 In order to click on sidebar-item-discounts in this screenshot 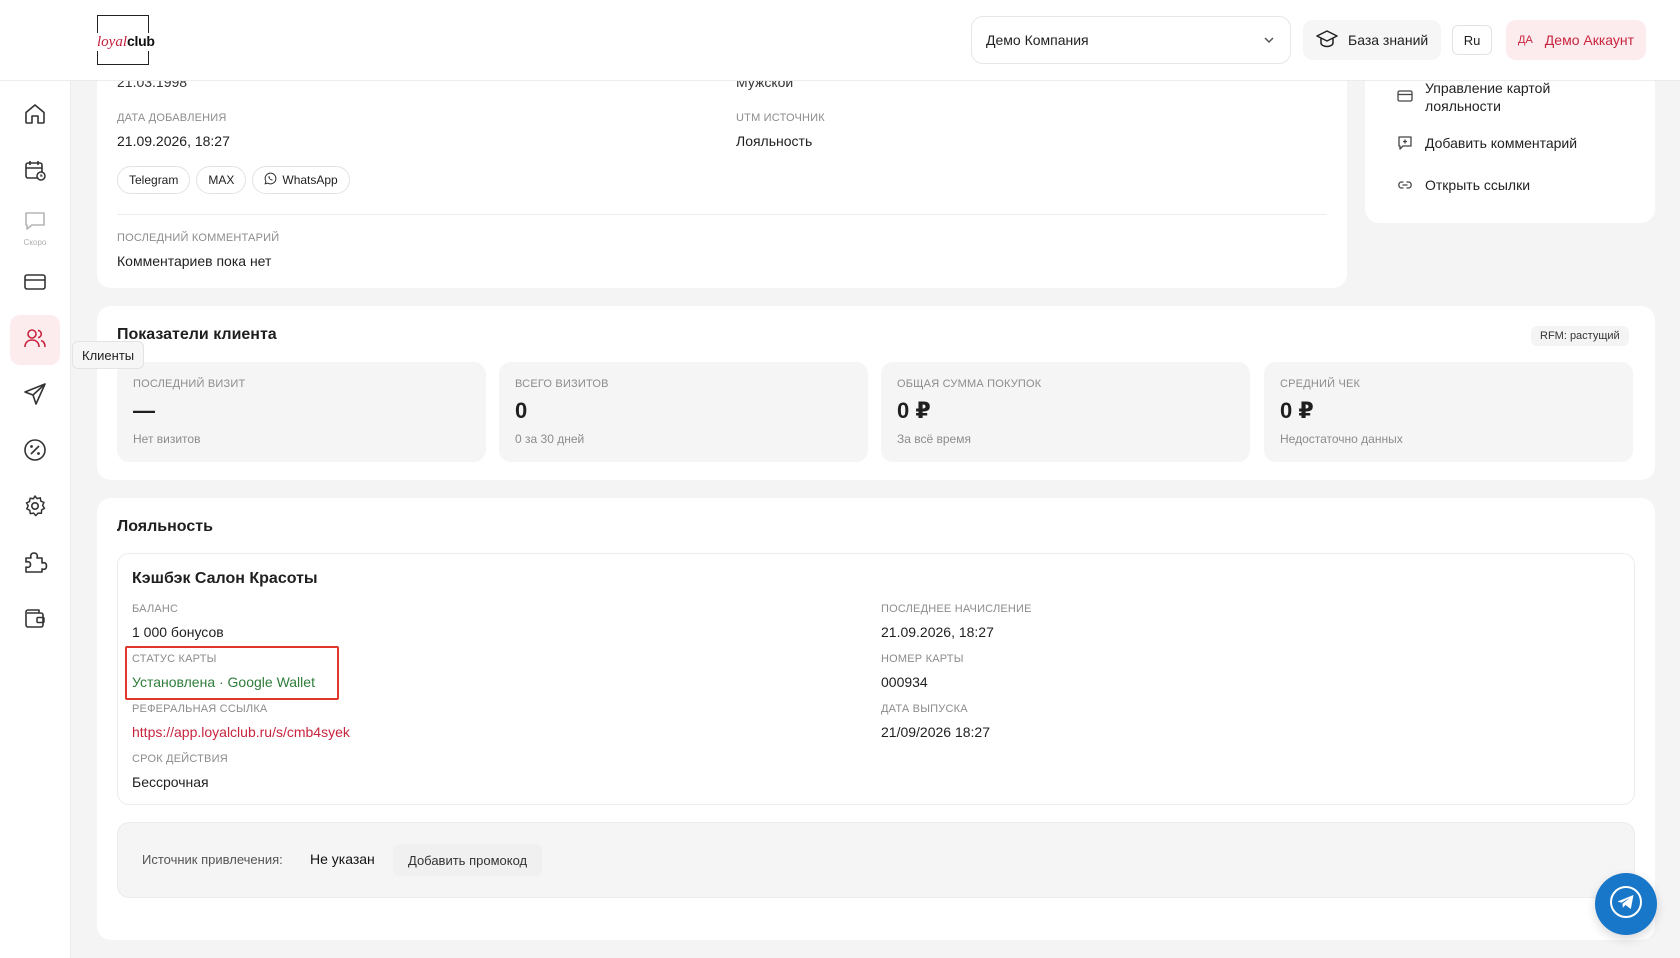, I will do `click(35, 452)`.